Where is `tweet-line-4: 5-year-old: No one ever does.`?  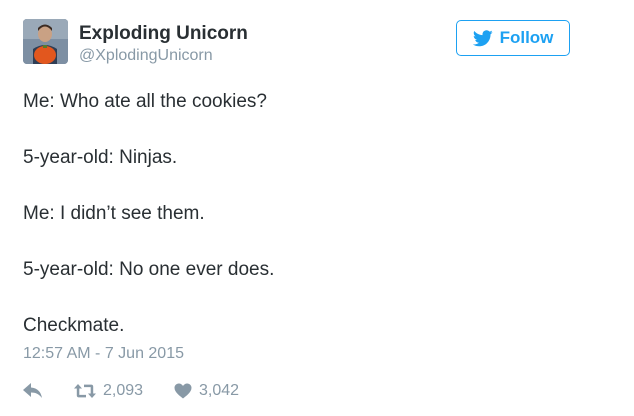 tweet-line-4: 5-year-old: No one ever does. is located at coordinates (149, 269).